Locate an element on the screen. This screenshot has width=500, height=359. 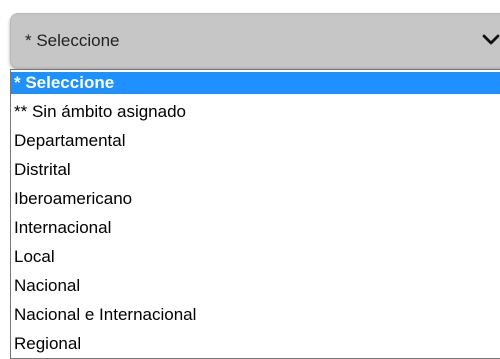
option-seleccione: * Seleccione is located at coordinates (255, 83).